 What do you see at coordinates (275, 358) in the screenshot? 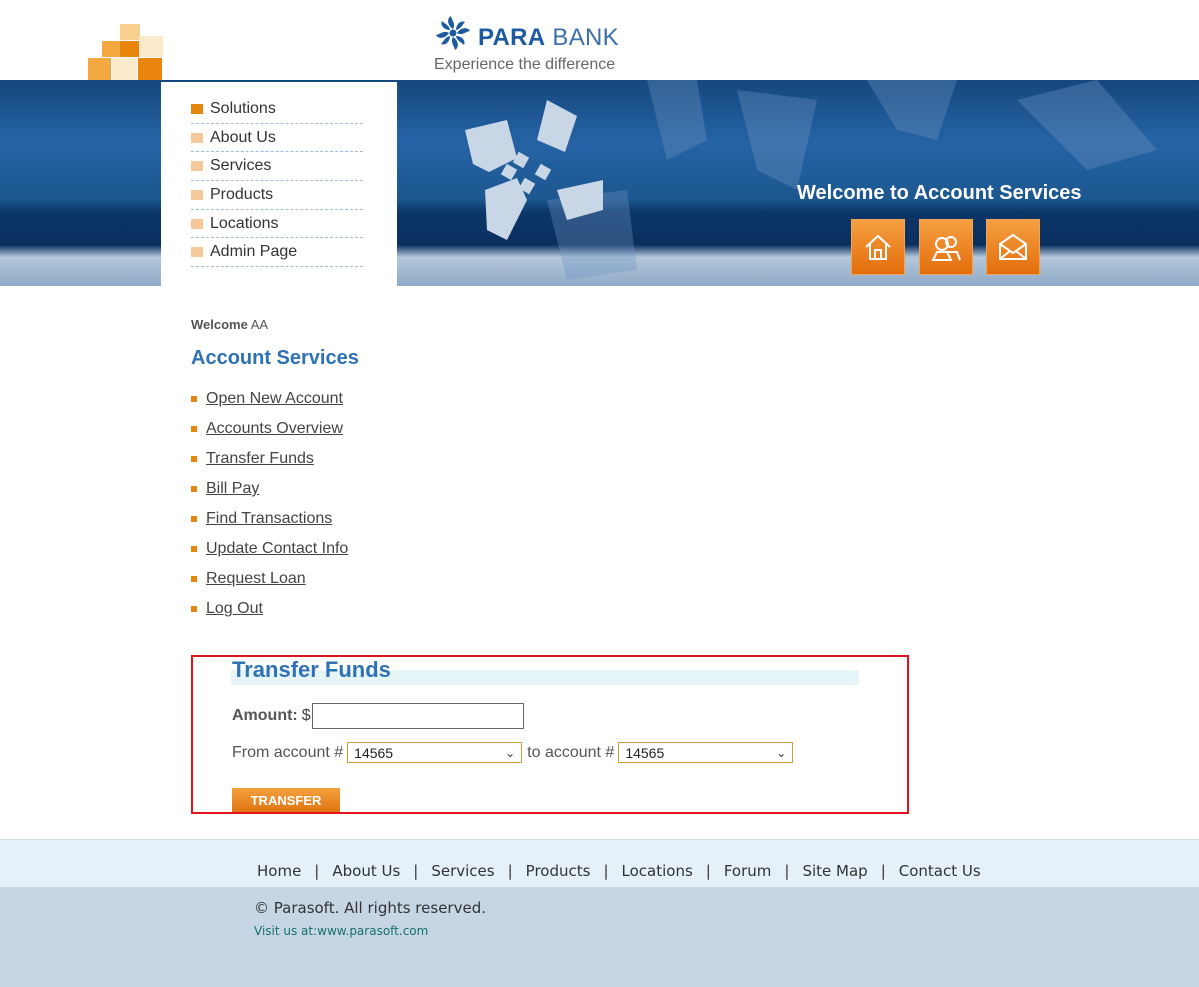
I see `account-services-title: Account Services` at bounding box center [275, 358].